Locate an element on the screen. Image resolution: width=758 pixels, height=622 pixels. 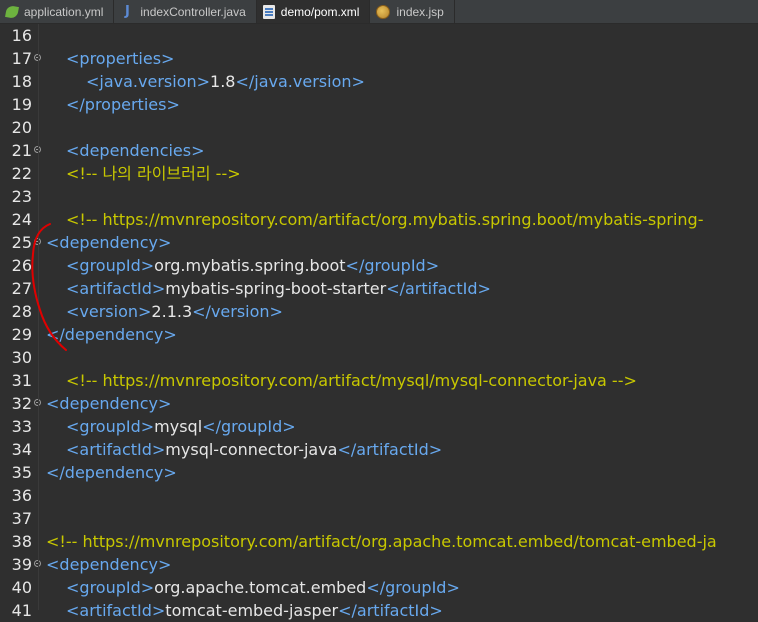
tab-pom-xml: demo/pom.xml is located at coordinates (313, 11).